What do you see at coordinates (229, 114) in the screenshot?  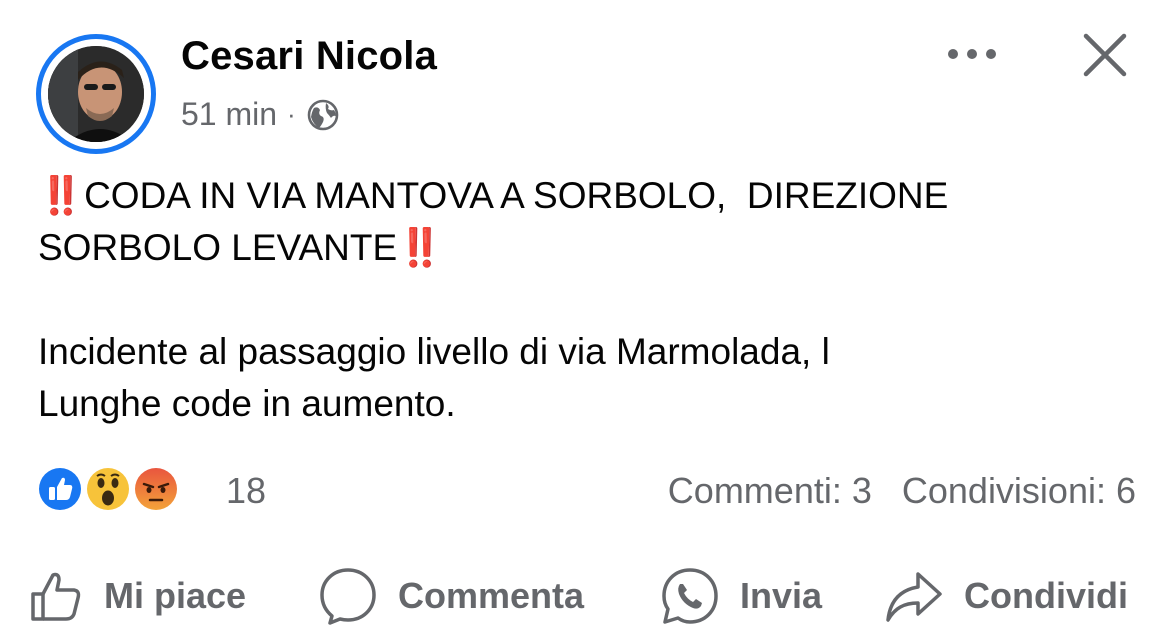 I see `post-time: 51 min` at bounding box center [229, 114].